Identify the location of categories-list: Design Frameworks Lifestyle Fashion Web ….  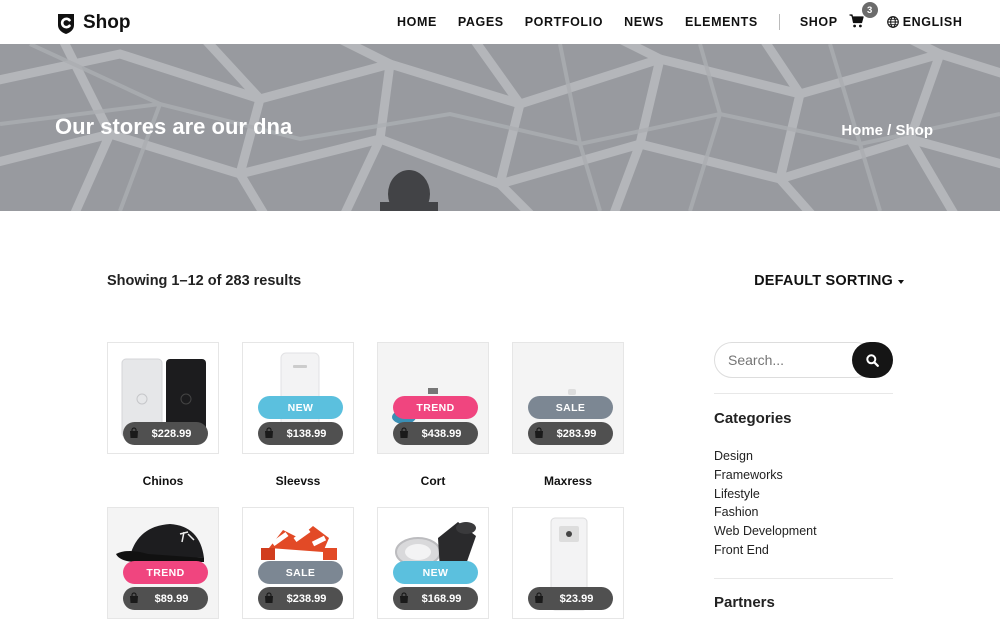
(765, 505).